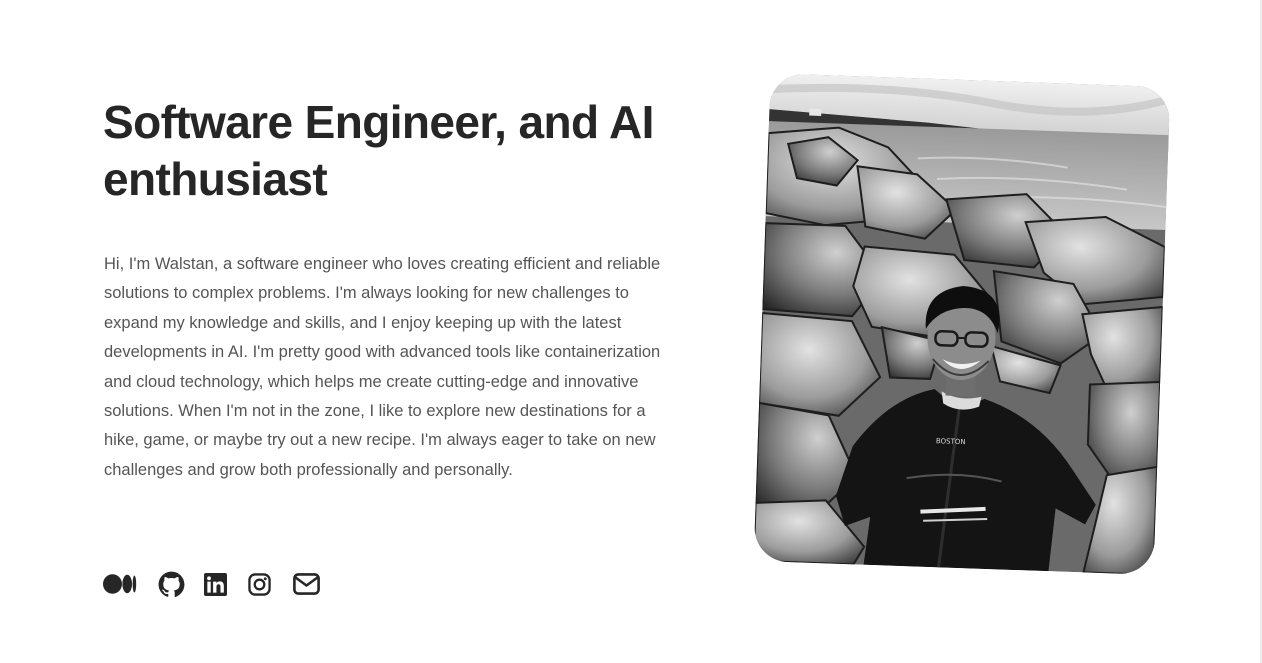 Image resolution: width=1262 pixels, height=663 pixels. I want to click on email-link, so click(306, 584).